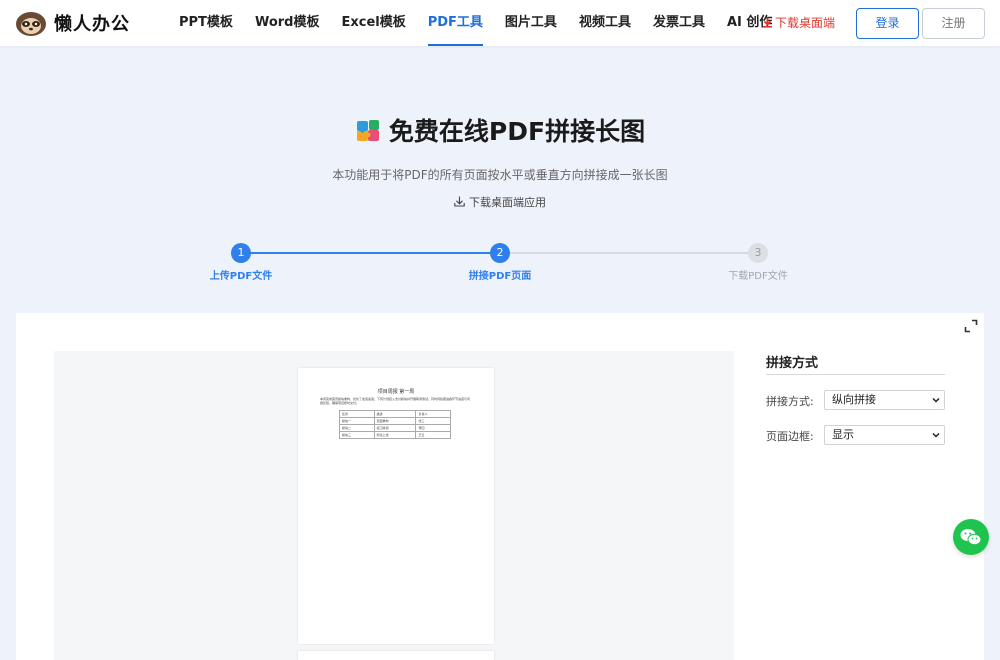 The width and height of the screenshot is (1000, 660). What do you see at coordinates (790, 401) in the screenshot?
I see `mode-label: 拼接方式:` at bounding box center [790, 401].